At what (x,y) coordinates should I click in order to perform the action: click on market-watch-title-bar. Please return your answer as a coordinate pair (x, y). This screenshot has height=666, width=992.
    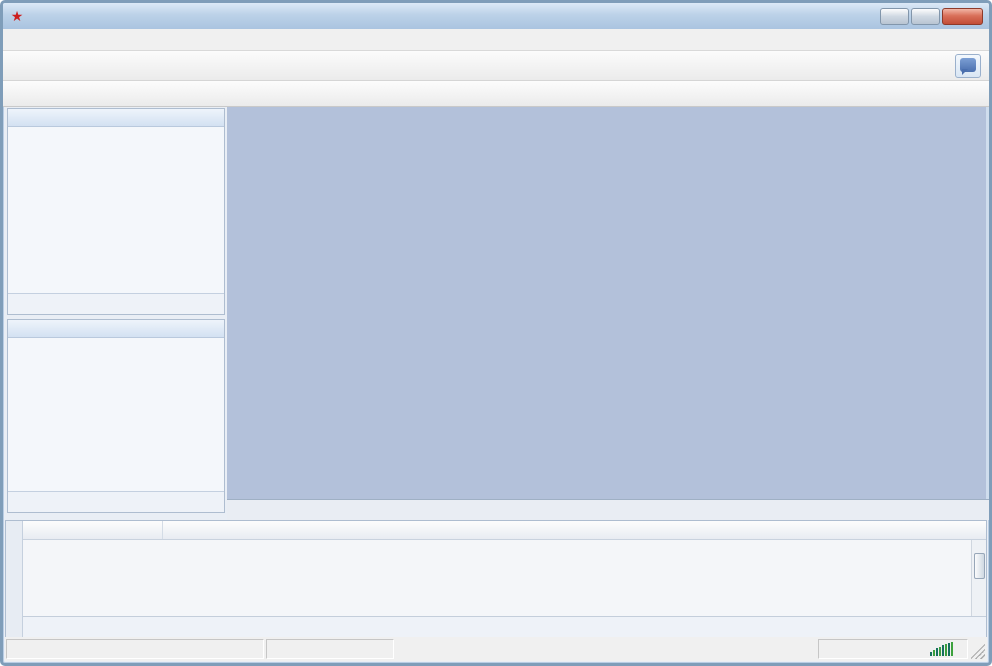
    Looking at the image, I should click on (116, 118).